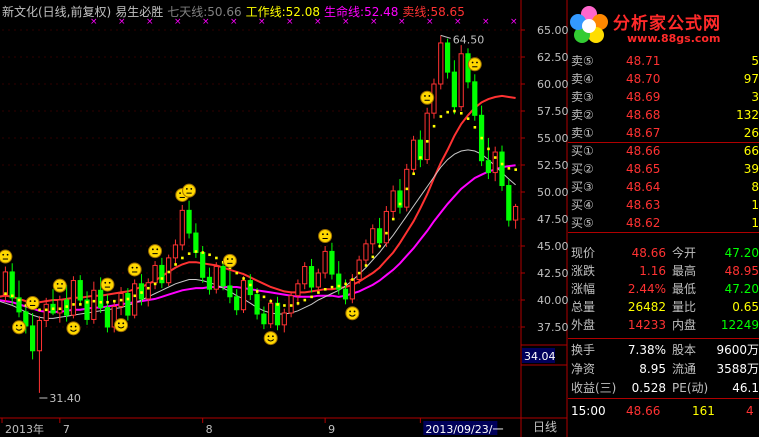  Describe the element at coordinates (582, 97) in the screenshot. I see `orderbook-label: 卖③` at that location.